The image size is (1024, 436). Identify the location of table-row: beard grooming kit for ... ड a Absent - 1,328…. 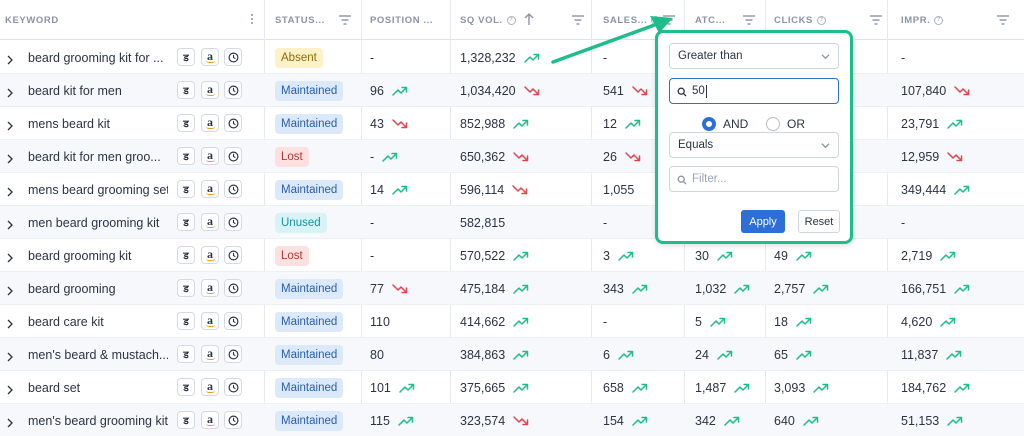
(512, 57).